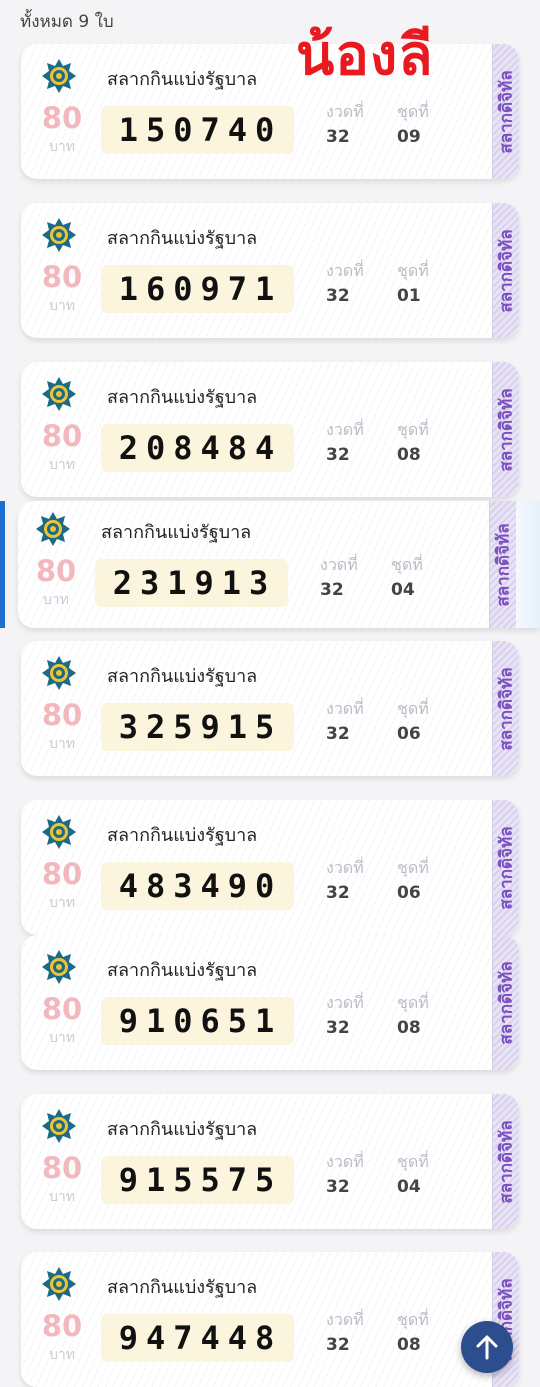  I want to click on lottery-number: 150740, so click(197, 130).